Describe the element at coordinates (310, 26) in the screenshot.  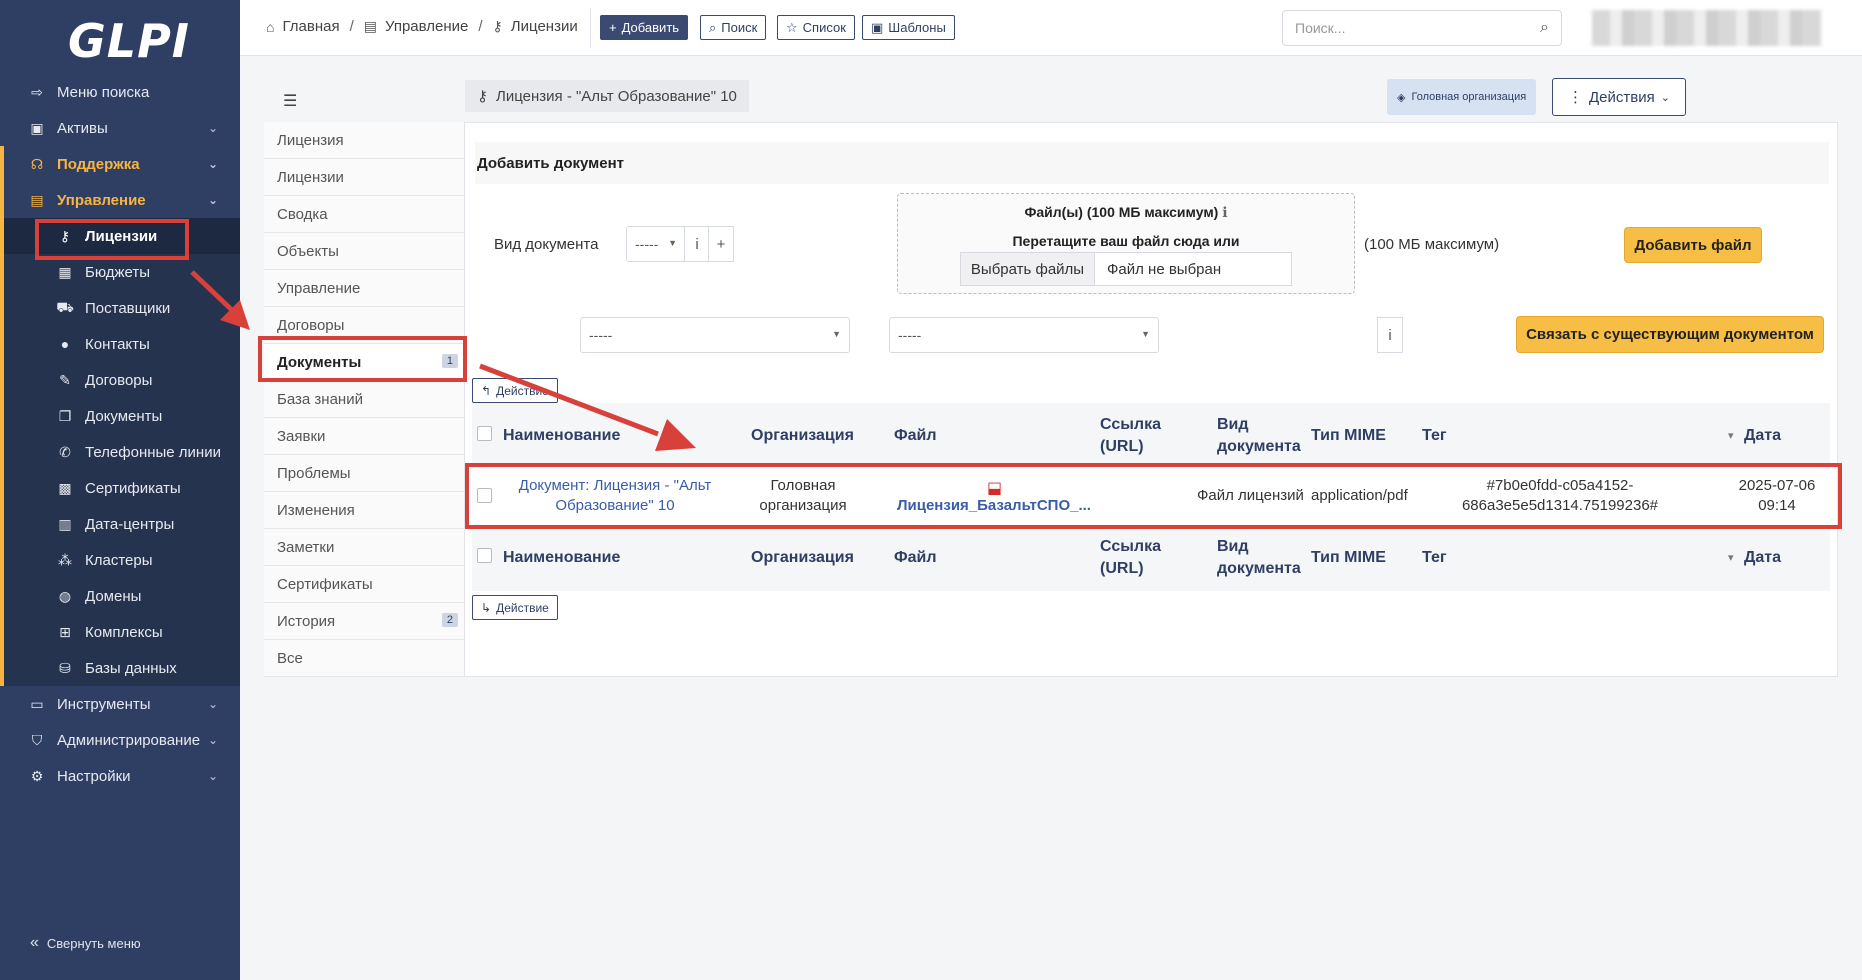
I see `breadcrumb-home: Главная` at that location.